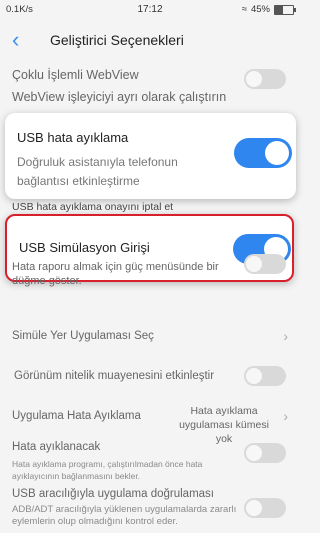  What do you see at coordinates (84, 247) in the screenshot?
I see `usb-simulation-title: USB Simülasyon Girişi` at bounding box center [84, 247].